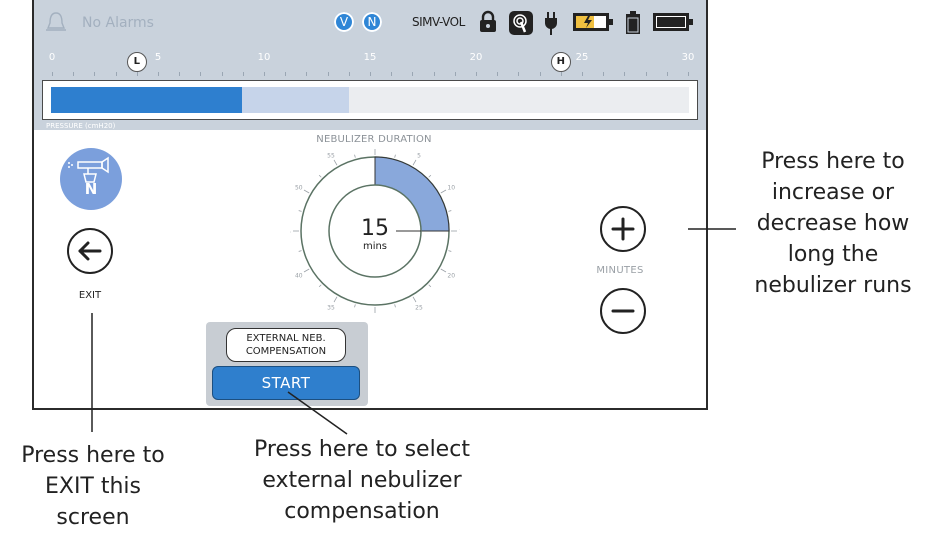 Image resolution: width=932 pixels, height=550 pixels. I want to click on touch-lock-icon, so click(521, 23).